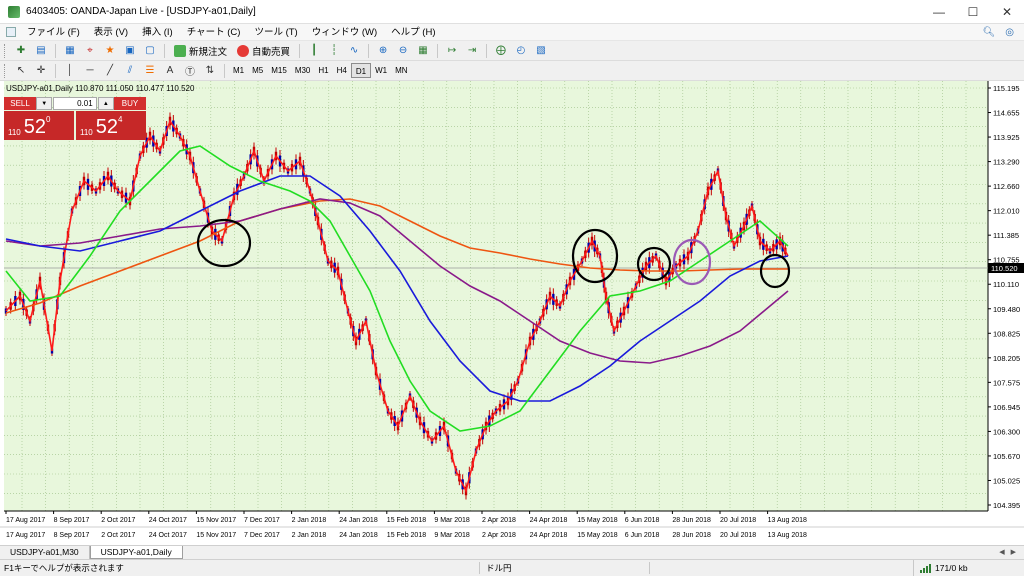 The width and height of the screenshot is (1024, 576). Describe the element at coordinates (541, 51) in the screenshot. I see `templates-icon: ▧` at that location.